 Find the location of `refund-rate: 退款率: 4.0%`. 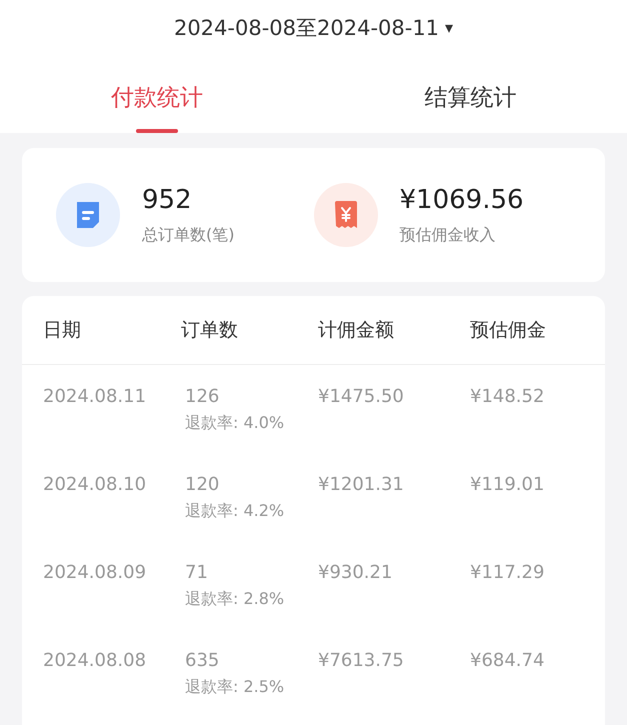

refund-rate: 退款率: 4.0% is located at coordinates (235, 423).